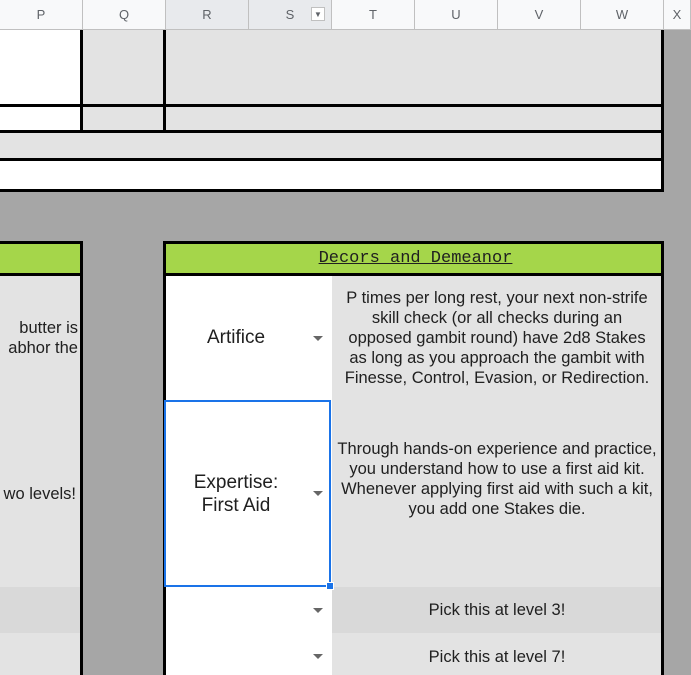  What do you see at coordinates (413, 242) in the screenshot?
I see `right-panel-border-top` at bounding box center [413, 242].